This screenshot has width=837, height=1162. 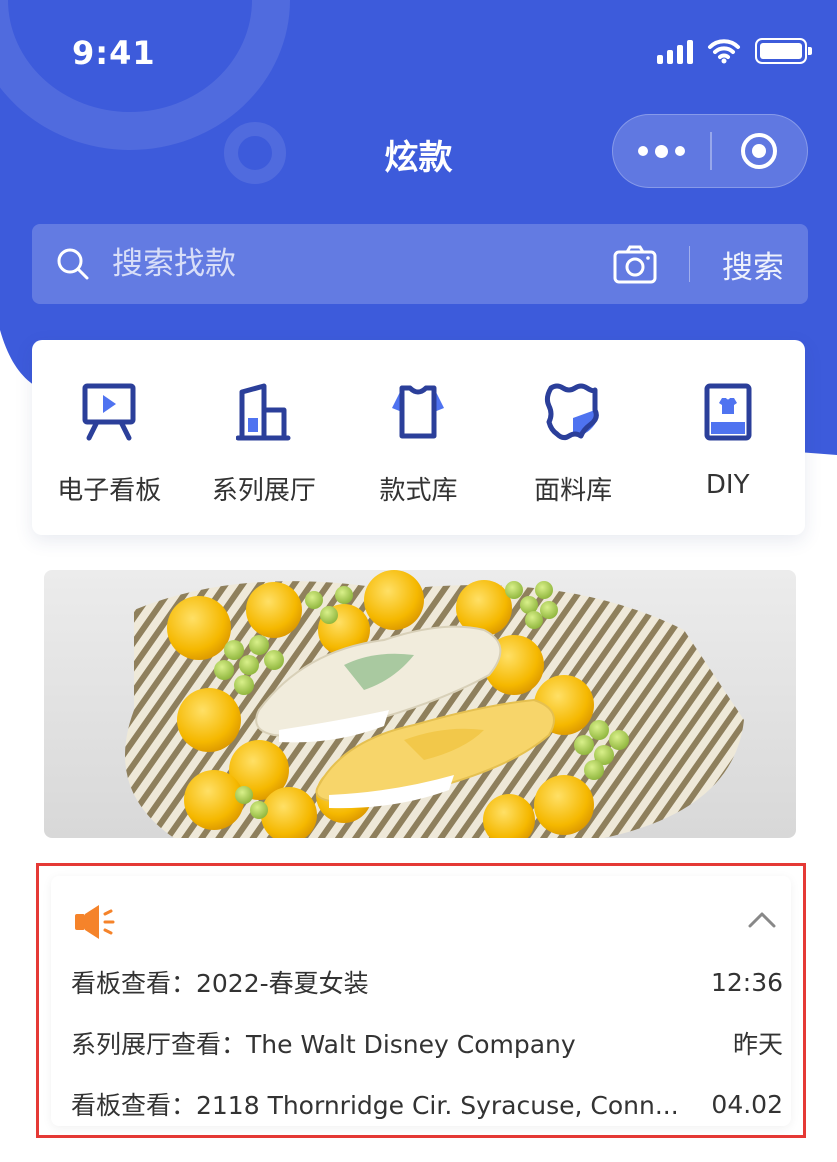 I want to click on wifi-icon, so click(x=724, y=51).